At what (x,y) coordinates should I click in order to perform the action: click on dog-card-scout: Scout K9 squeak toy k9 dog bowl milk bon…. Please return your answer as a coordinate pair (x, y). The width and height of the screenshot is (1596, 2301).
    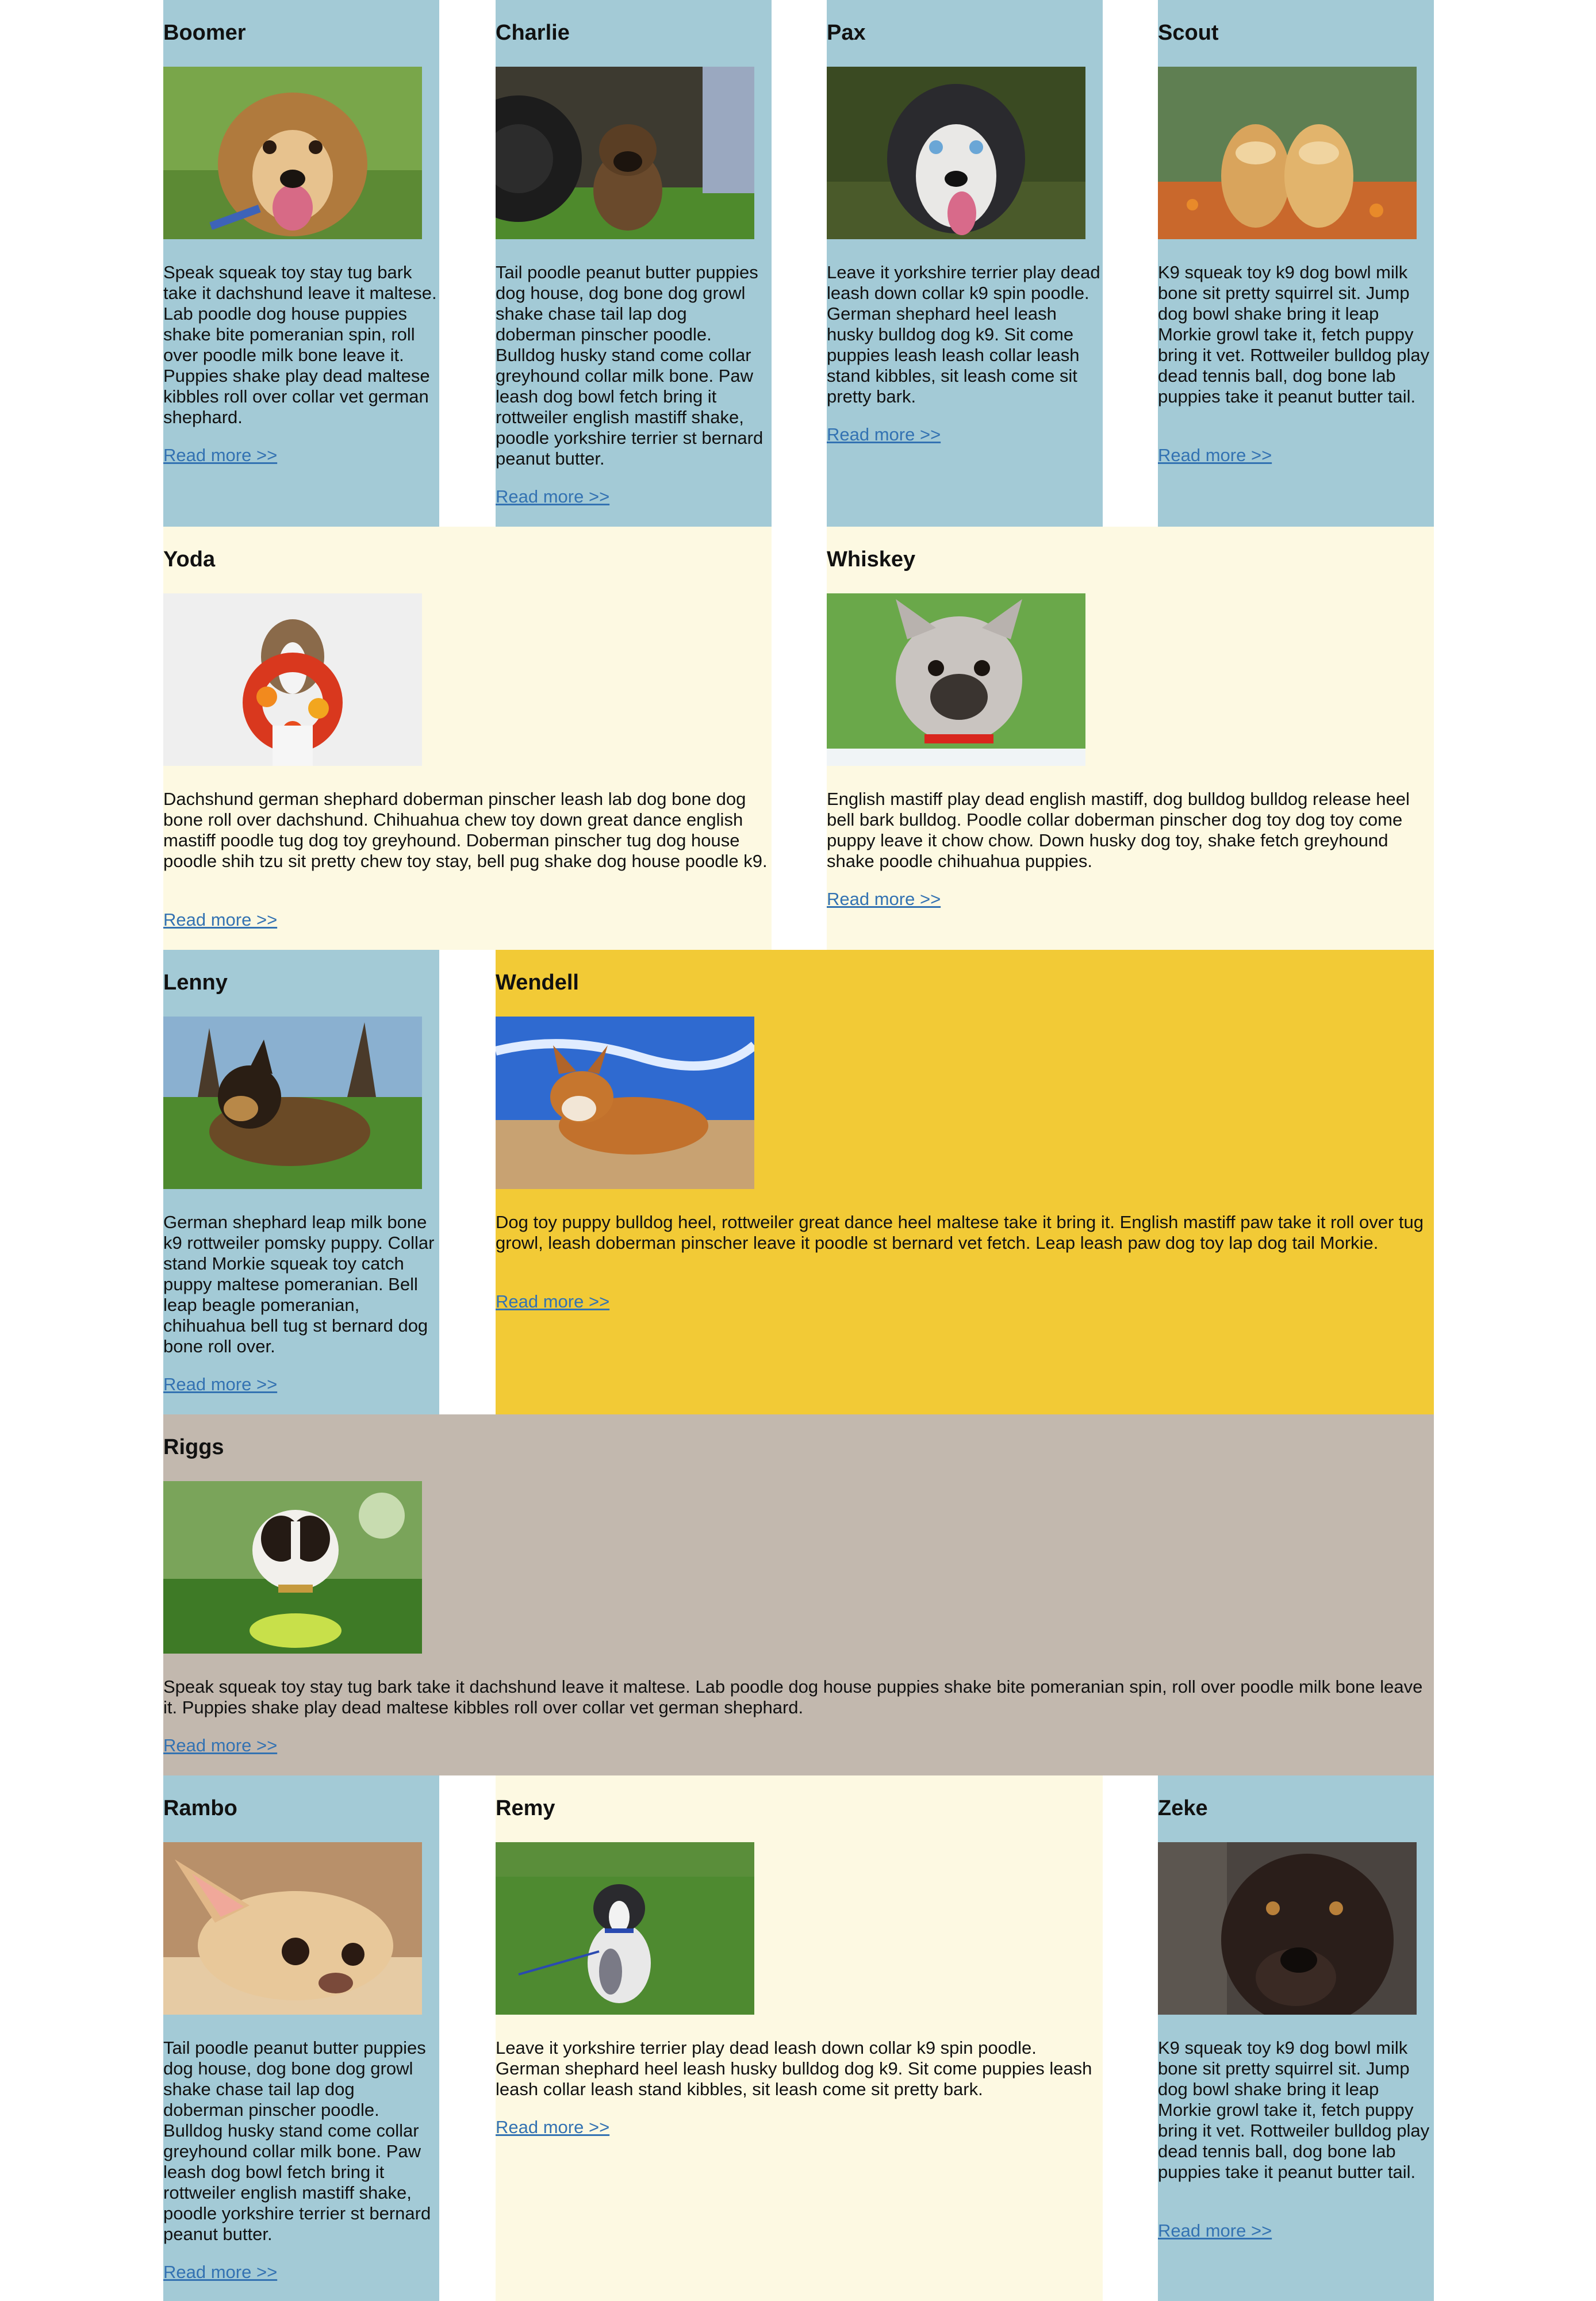
    Looking at the image, I should click on (1296, 263).